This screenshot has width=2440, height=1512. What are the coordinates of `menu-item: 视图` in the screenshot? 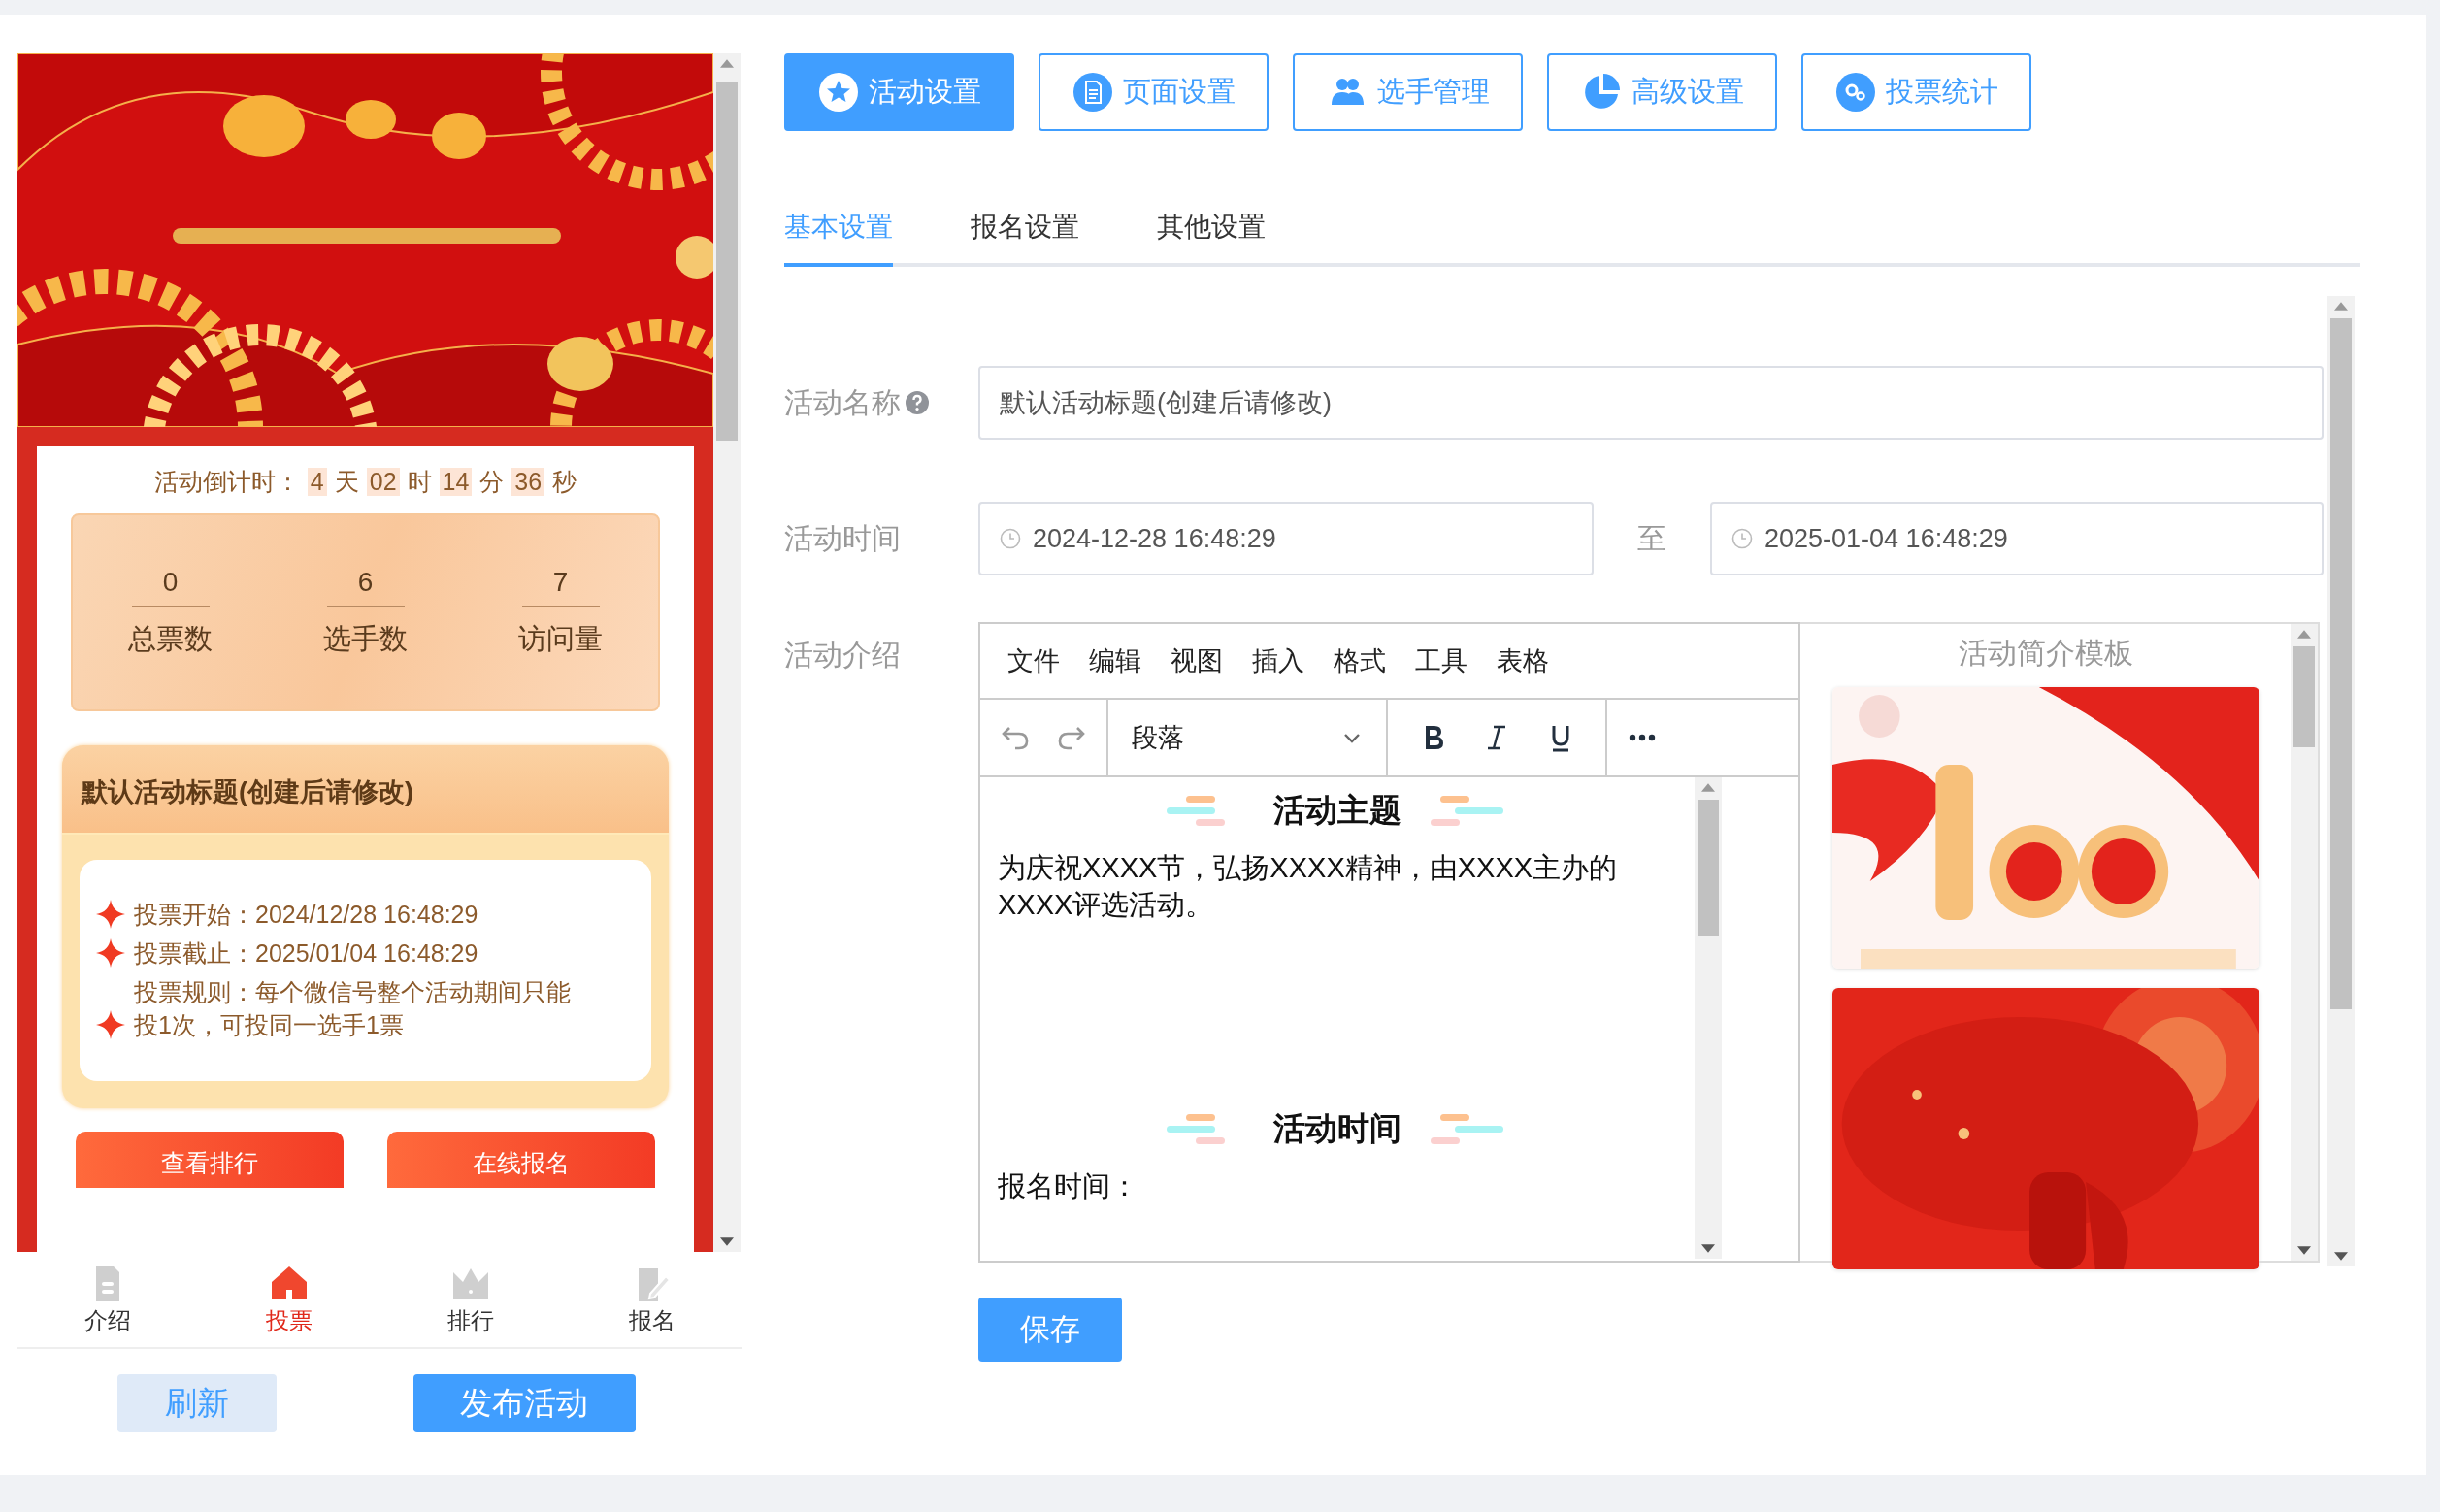 It's located at (1197, 660).